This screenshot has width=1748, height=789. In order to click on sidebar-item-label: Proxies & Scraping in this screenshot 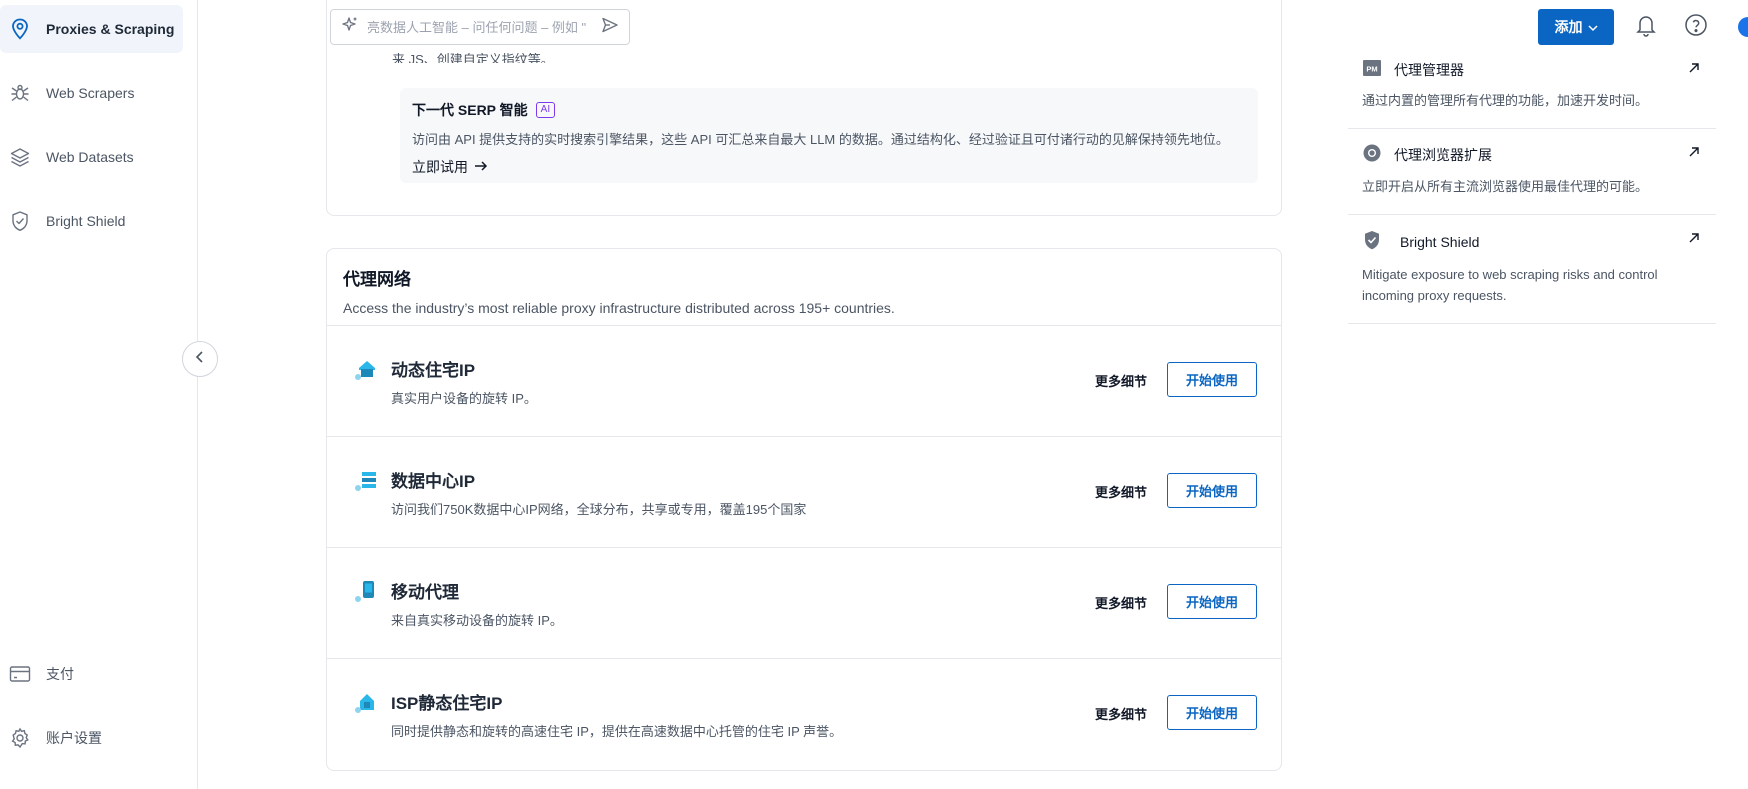, I will do `click(110, 29)`.